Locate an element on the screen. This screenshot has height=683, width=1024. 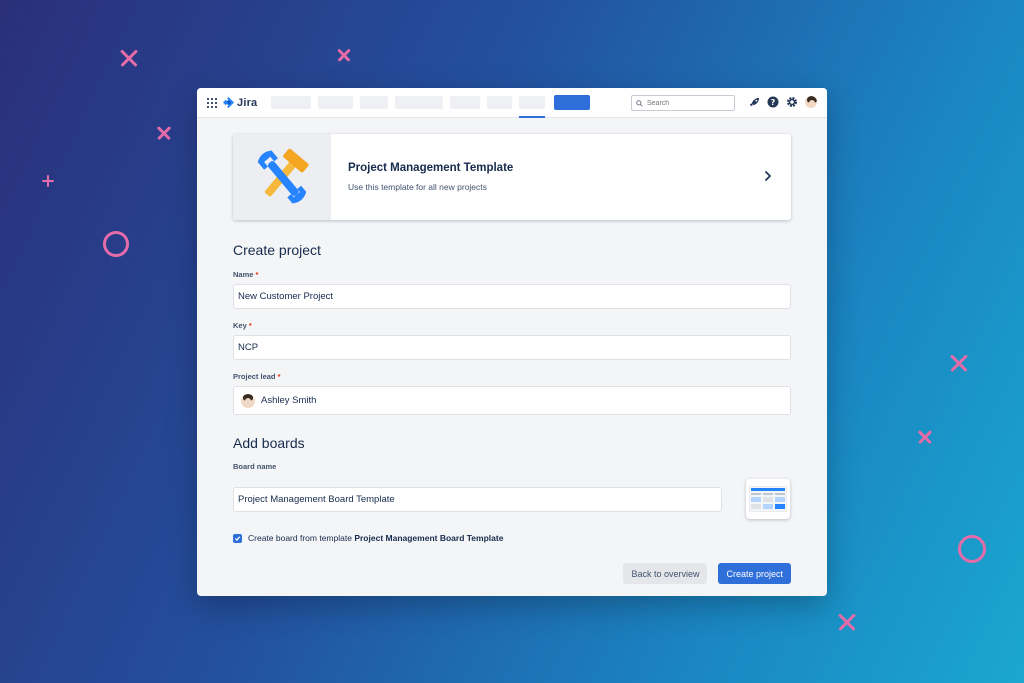
project-lead-label: Project lead * is located at coordinates (257, 376).